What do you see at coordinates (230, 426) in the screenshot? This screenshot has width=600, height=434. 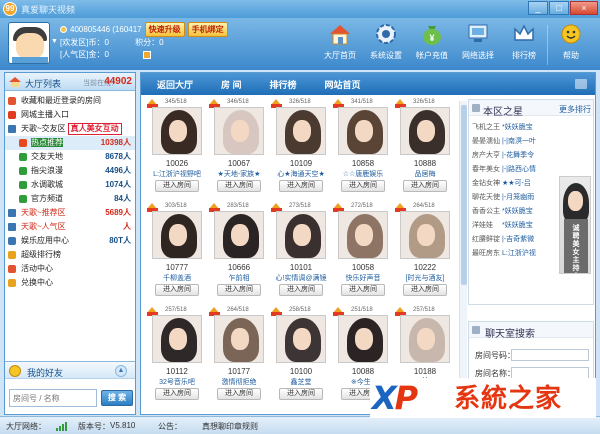 I see `notice-text: 真想聊印章规则` at bounding box center [230, 426].